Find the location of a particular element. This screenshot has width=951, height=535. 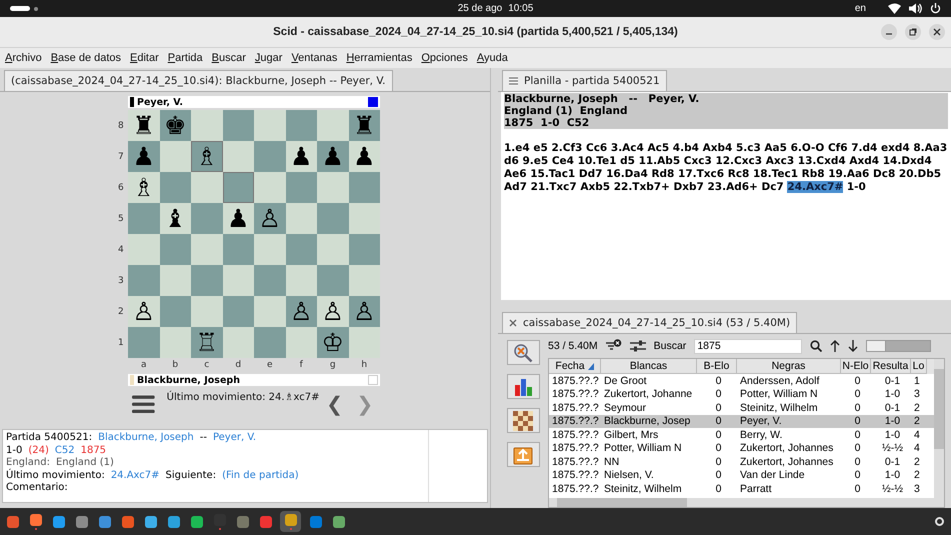

table-row: 1875.??.? Potter, William N 0 Zukertort, Johannes 0 ½-½ 4 is located at coordinates (741, 448).